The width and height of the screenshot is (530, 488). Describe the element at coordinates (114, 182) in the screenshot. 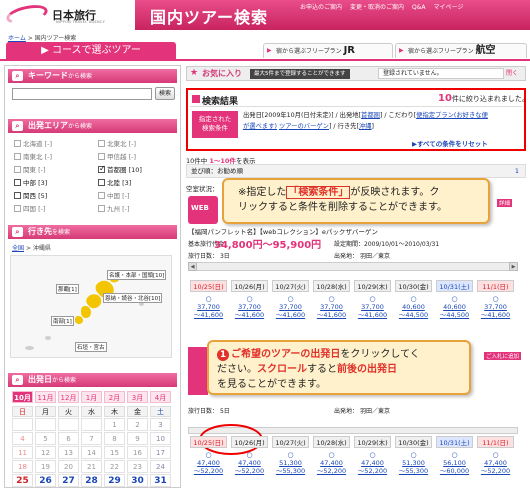

I see `area-option: 北陸 [3]` at that location.